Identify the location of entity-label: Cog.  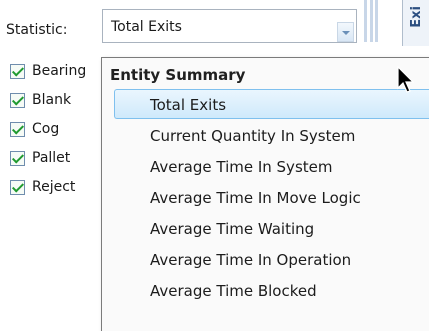
(46, 129).